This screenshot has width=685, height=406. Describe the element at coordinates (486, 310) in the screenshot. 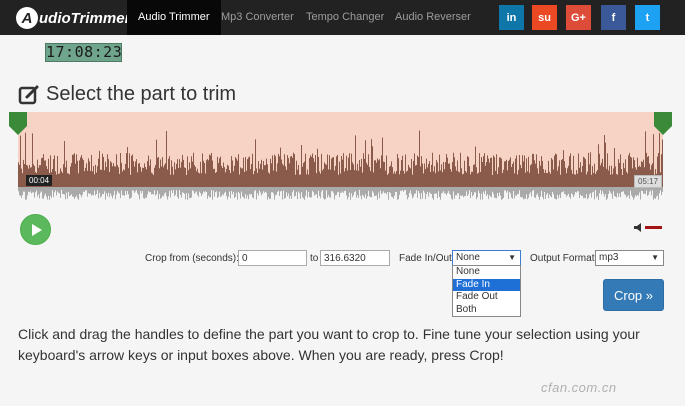

I see `fade-option-both: Both` at that location.